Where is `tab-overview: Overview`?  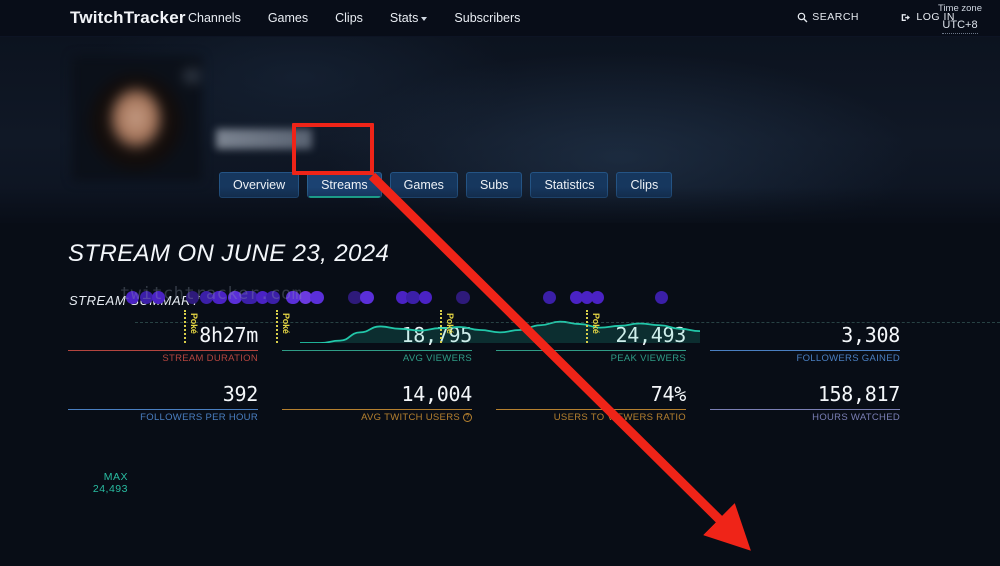
tab-overview: Overview is located at coordinates (259, 185).